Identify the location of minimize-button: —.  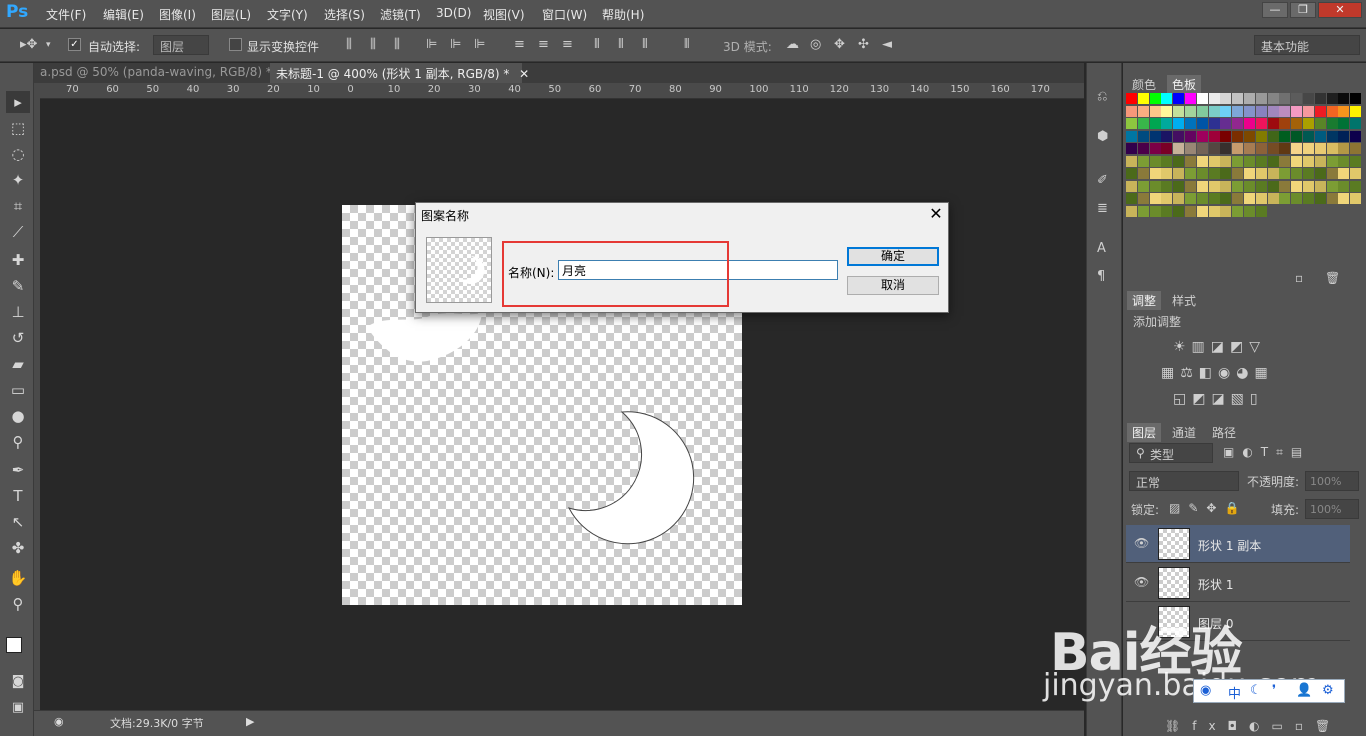
(1275, 10).